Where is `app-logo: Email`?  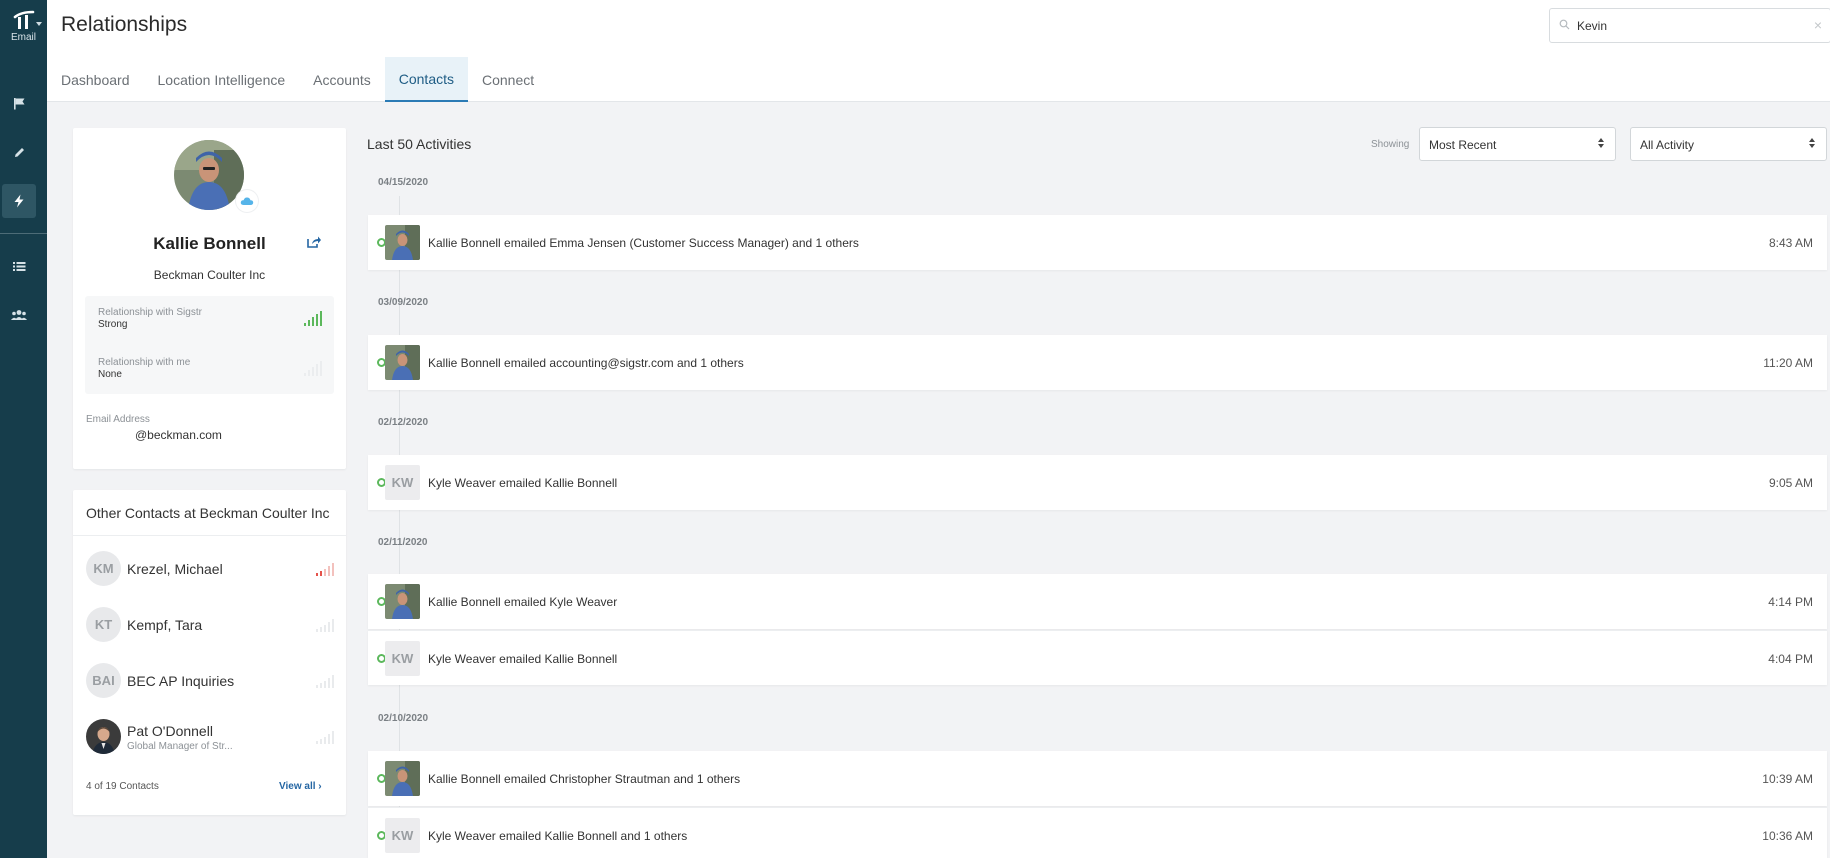 app-logo: Email is located at coordinates (23, 26).